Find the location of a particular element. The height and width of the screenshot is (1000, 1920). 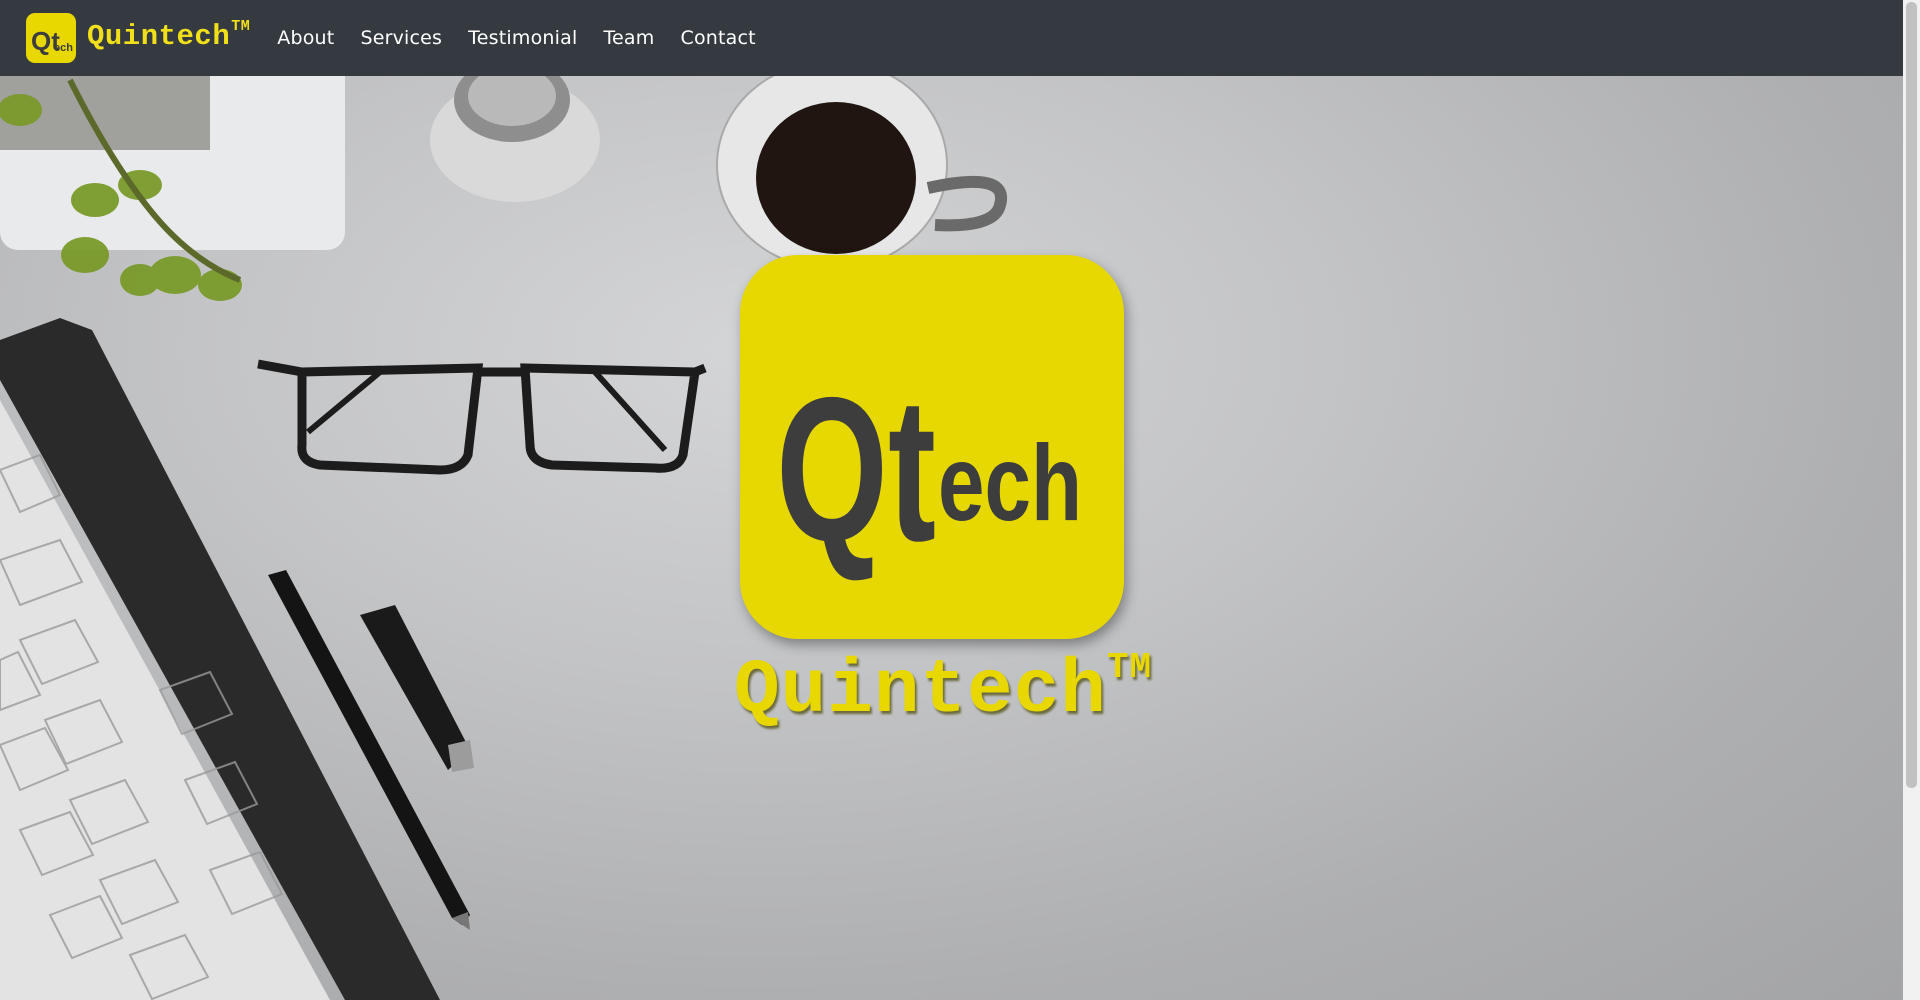

brand-logo-ech: ech is located at coordinates (63, 48).